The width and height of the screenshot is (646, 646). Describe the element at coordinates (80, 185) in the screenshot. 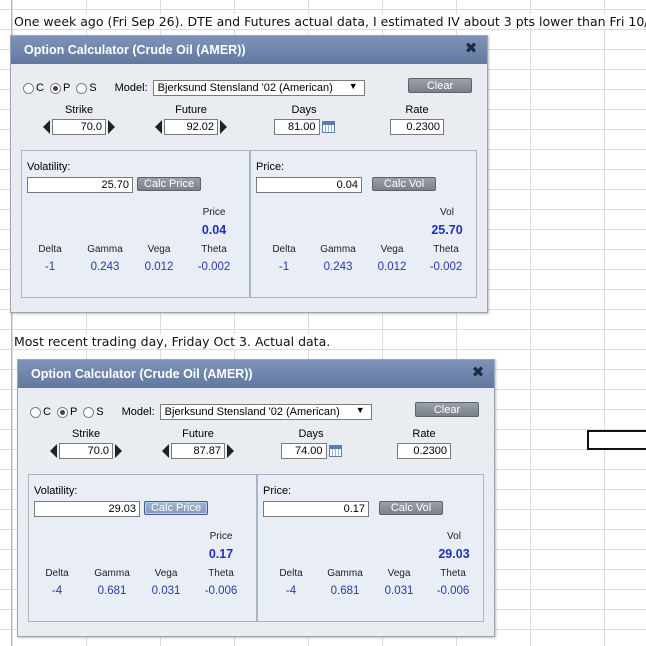

I see `volatility-input: 25.70` at that location.